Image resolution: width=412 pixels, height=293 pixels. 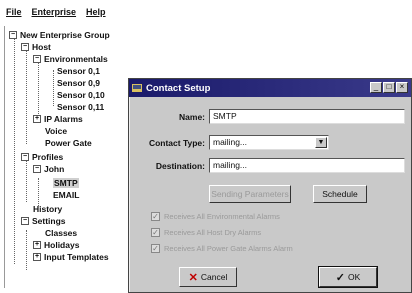 What do you see at coordinates (354, 277) in the screenshot?
I see `ok-label: OK` at bounding box center [354, 277].